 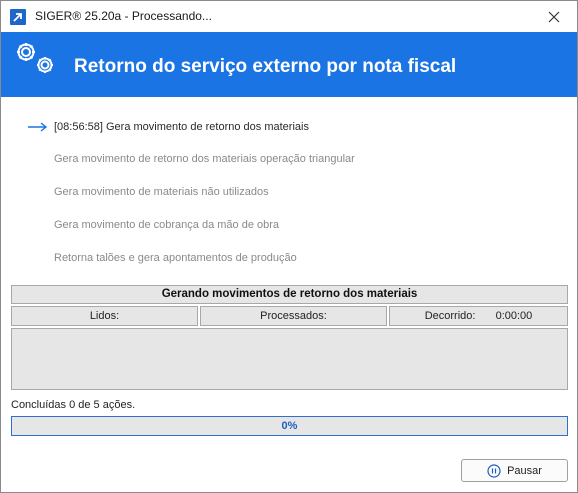 What do you see at coordinates (514, 316) in the screenshot?
I see `decorrido-value: 0:00:00` at bounding box center [514, 316].